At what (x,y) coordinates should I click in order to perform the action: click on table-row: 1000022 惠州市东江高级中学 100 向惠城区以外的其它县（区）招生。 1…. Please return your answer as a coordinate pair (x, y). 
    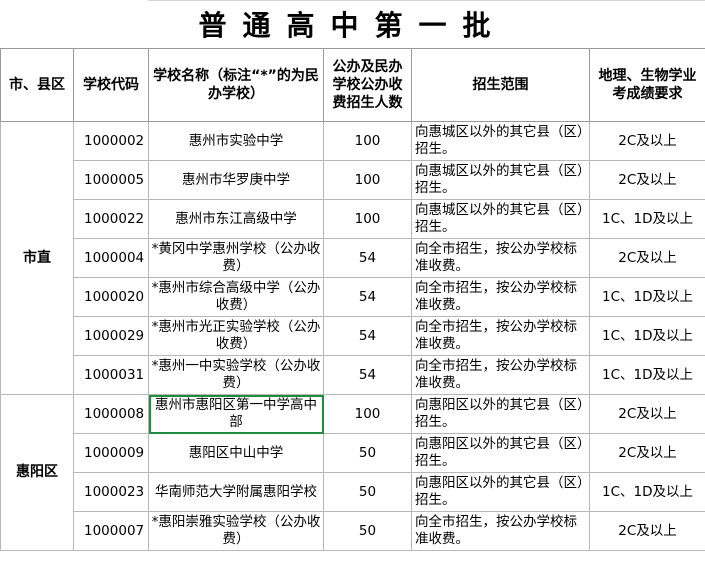
    Looking at the image, I should click on (353, 219).